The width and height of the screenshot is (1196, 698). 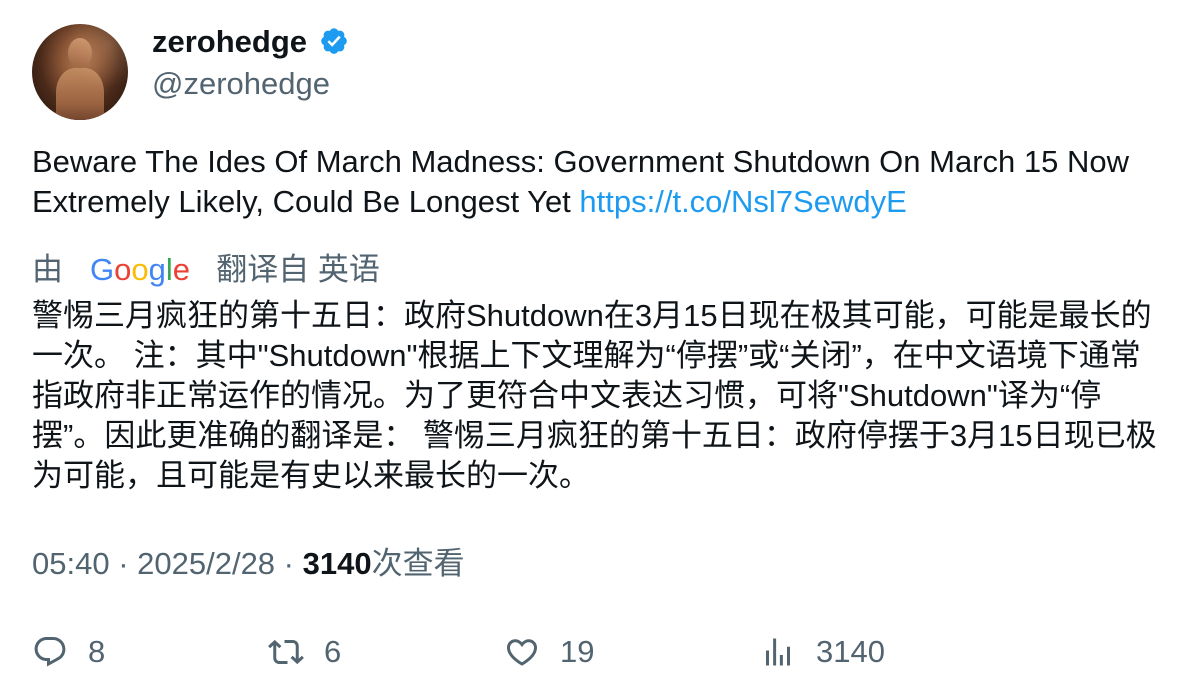 I want to click on like-button: 19, so click(x=549, y=652).